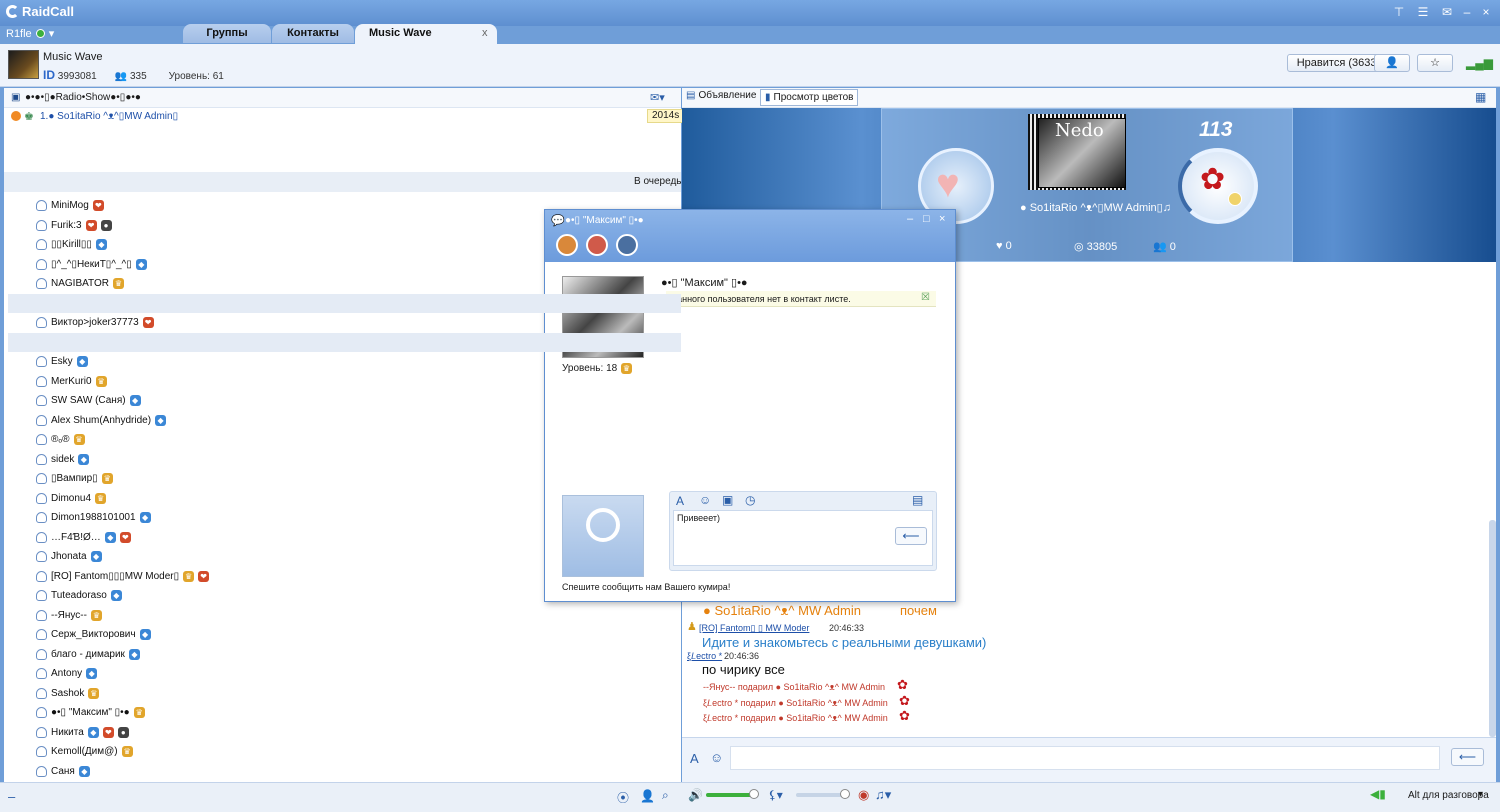 This screenshot has height=812, width=1500. I want to click on calendar-icon: ▦, so click(1480, 97).